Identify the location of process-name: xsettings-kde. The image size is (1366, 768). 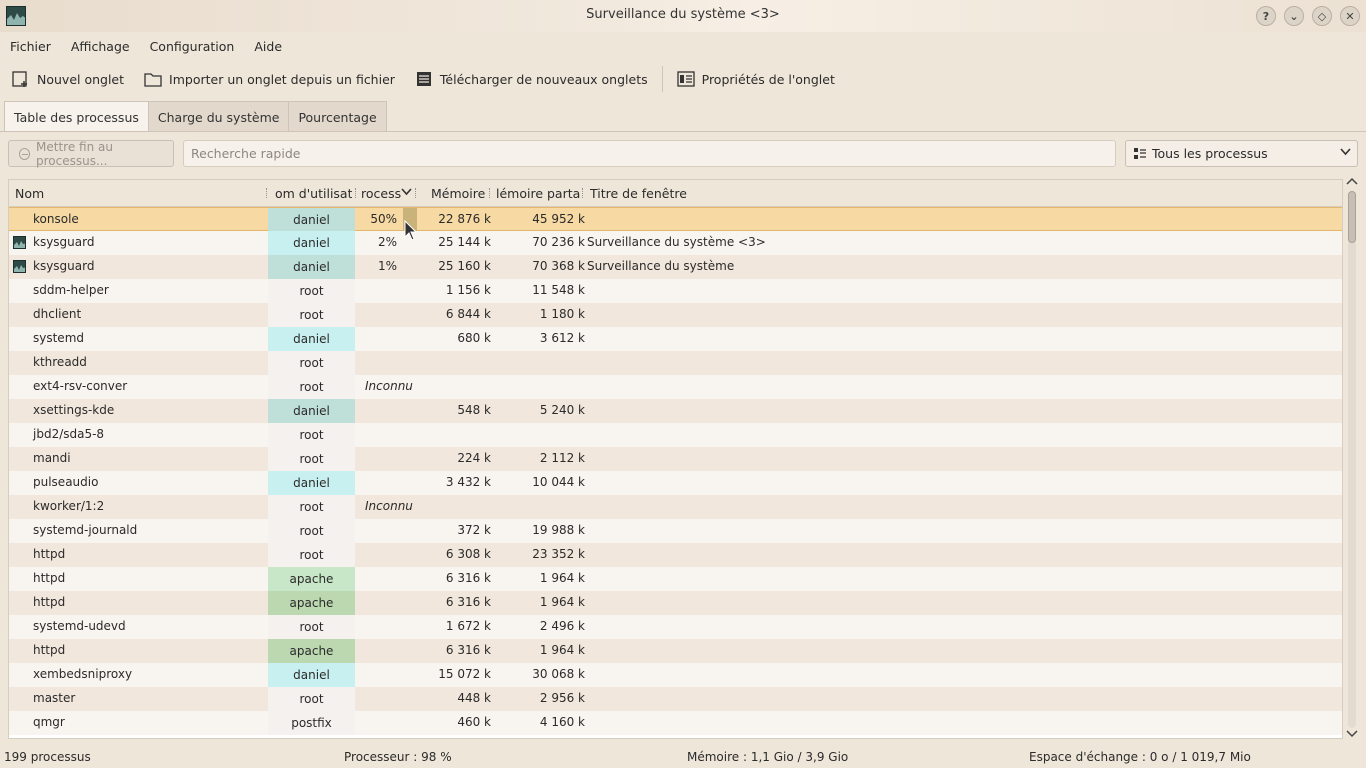
(74, 410).